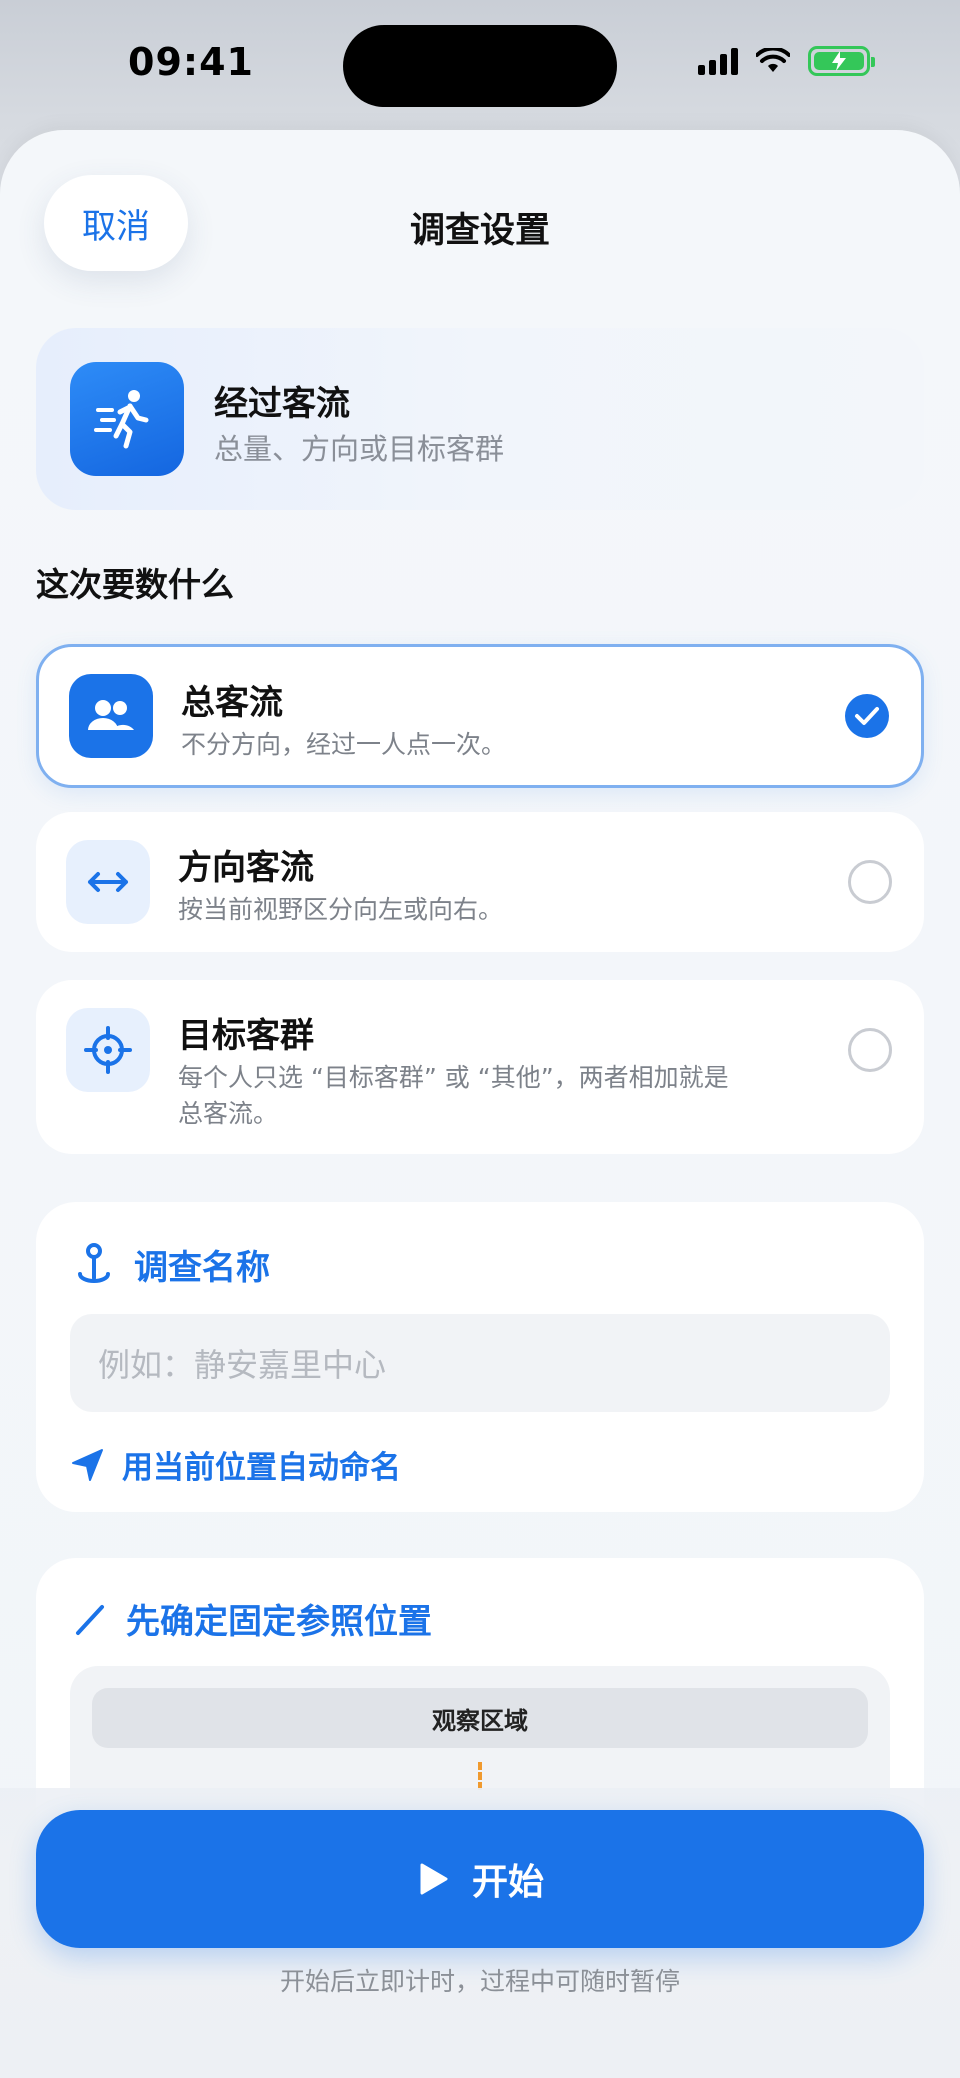  Describe the element at coordinates (718, 61) in the screenshot. I see `cellular-signal-icon` at that location.